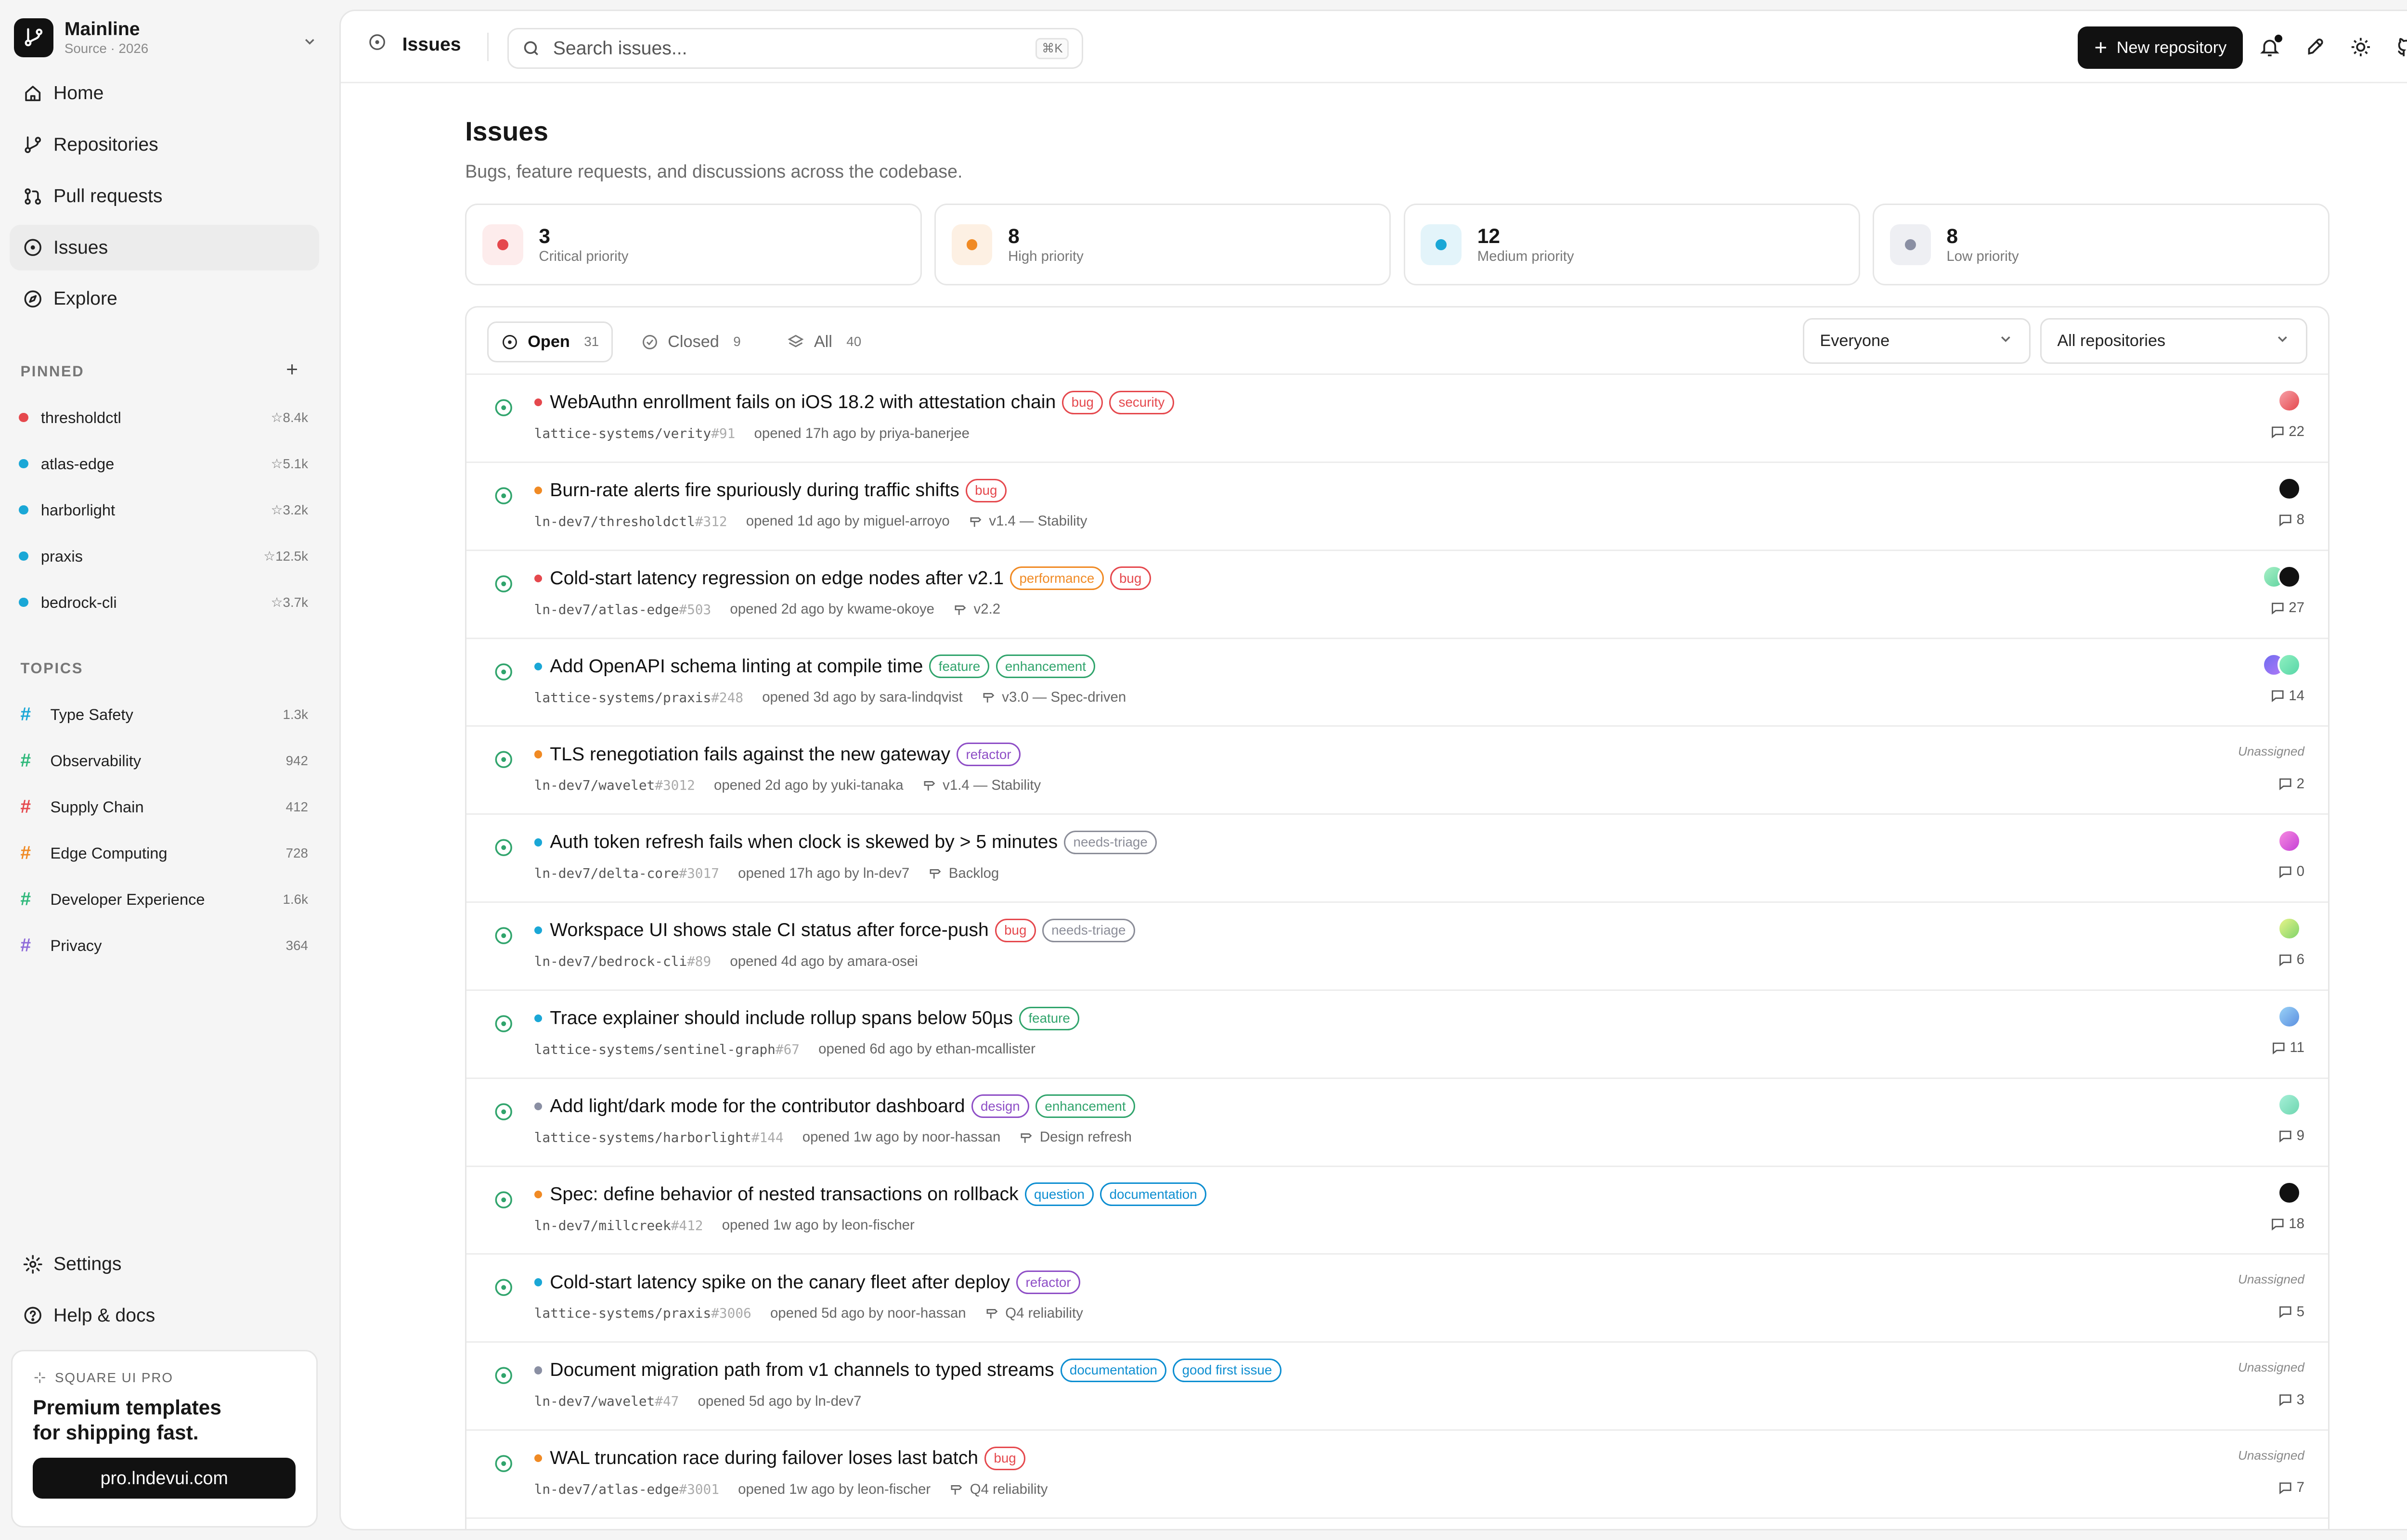 This screenshot has height=1540, width=2407. What do you see at coordinates (655, 1049) in the screenshot?
I see `issue-repo: lattice-systems/sentinel-graph` at bounding box center [655, 1049].